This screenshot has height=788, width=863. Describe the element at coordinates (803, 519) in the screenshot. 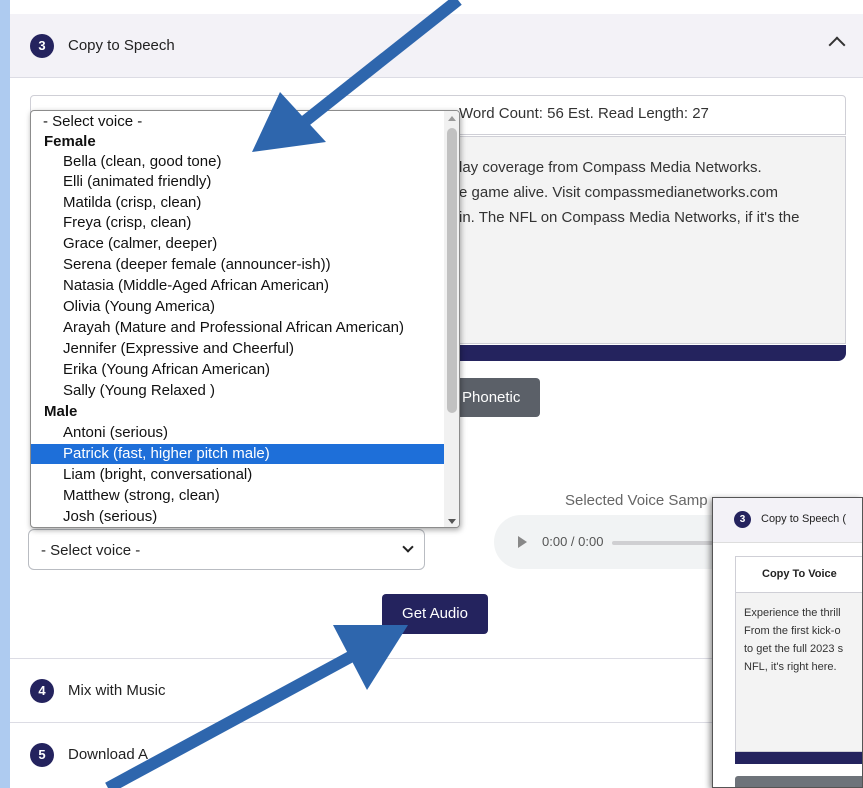

I see `inset-section-title: Copy to Speech (` at that location.